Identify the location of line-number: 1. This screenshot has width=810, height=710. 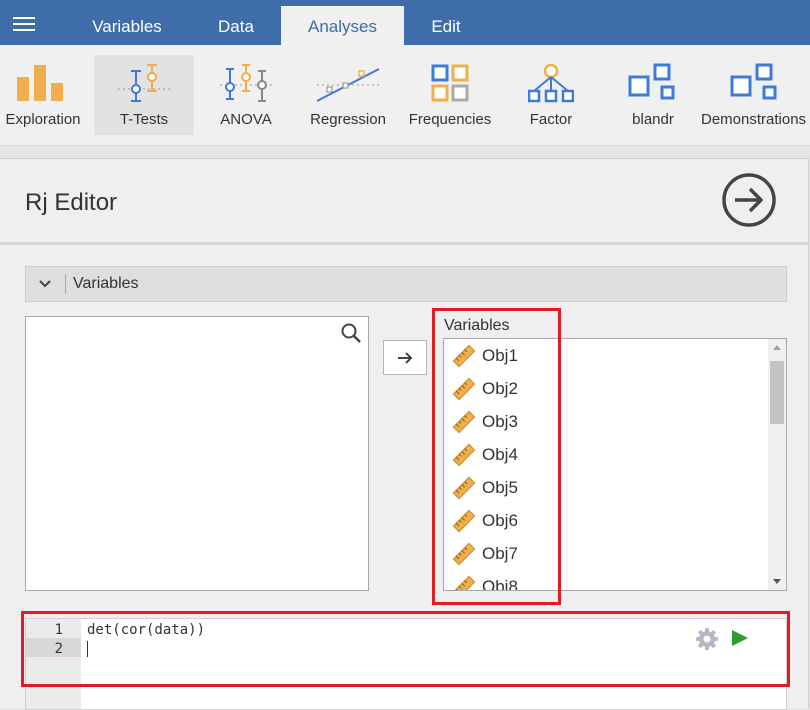
(58, 630).